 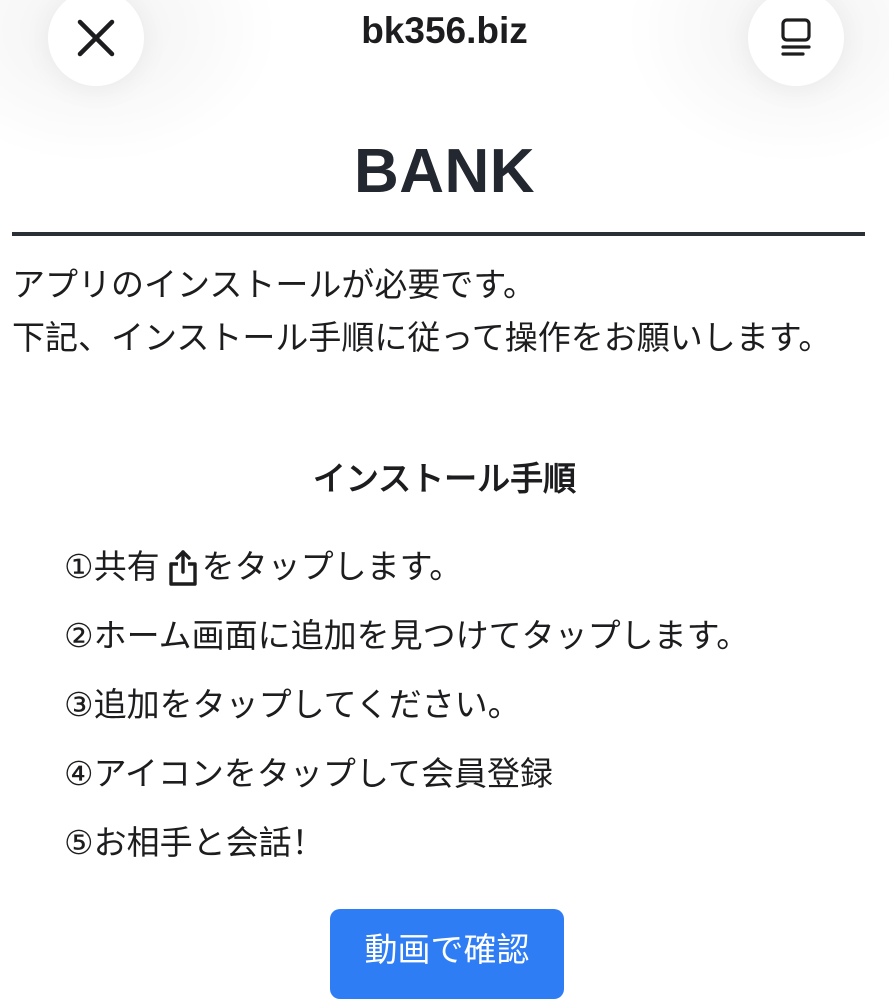 I want to click on tabs-overview-icon, so click(x=796, y=37).